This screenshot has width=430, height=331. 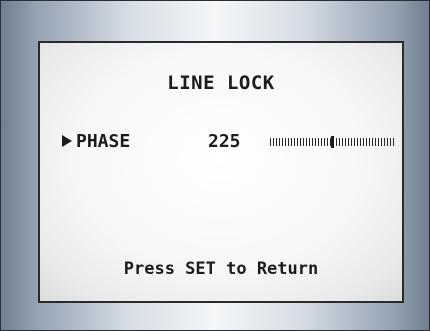 What do you see at coordinates (221, 83) in the screenshot?
I see `menu-title: LINE LOCK` at bounding box center [221, 83].